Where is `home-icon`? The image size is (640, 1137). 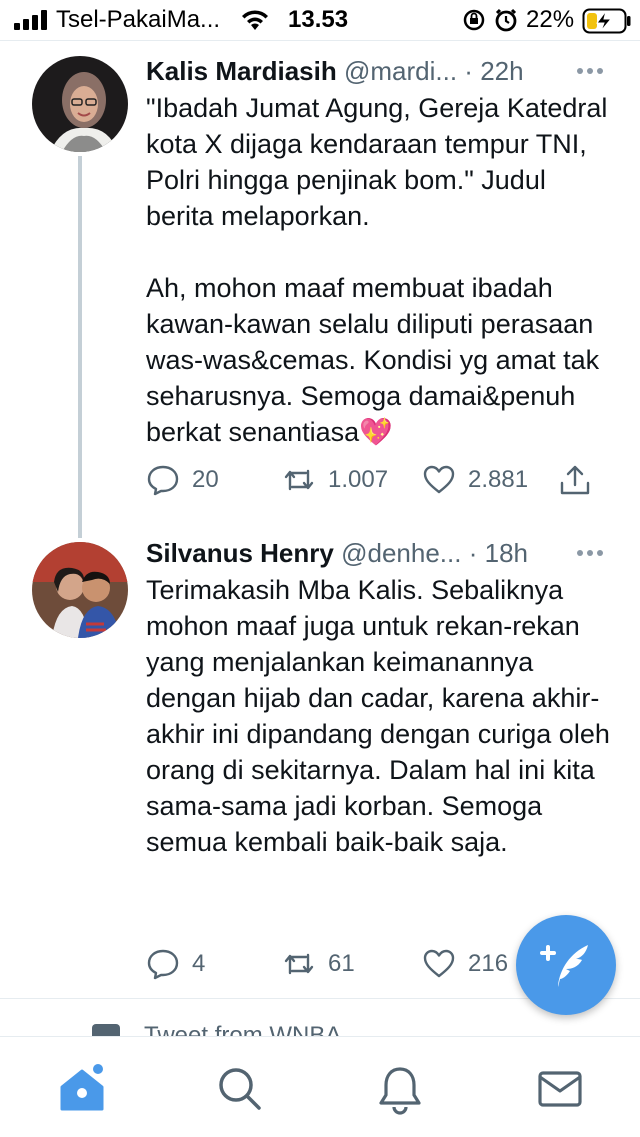
home-icon is located at coordinates (82, 1087).